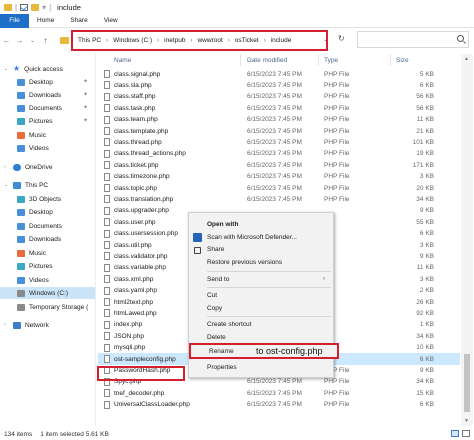  Describe the element at coordinates (209, 40) in the screenshot. I see `breadcrumb-wwwroot: wwwroot` at that location.